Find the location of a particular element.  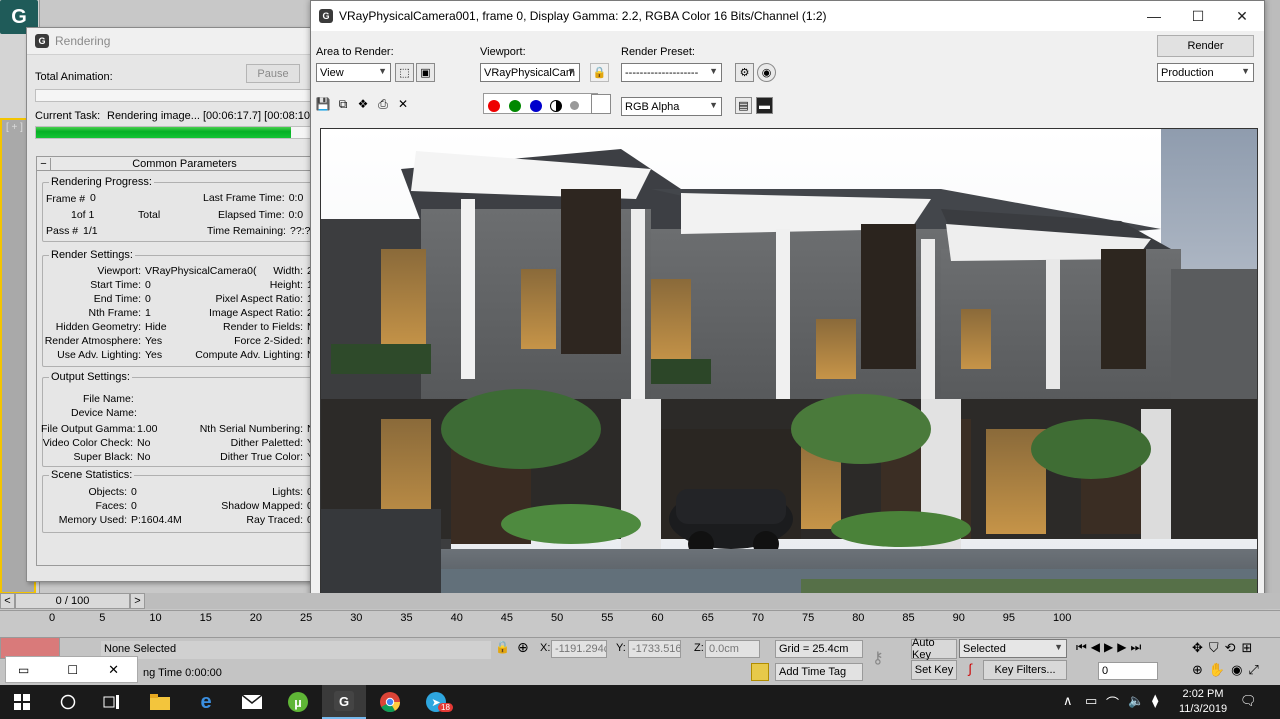

search-icon is located at coordinates (68, 702).